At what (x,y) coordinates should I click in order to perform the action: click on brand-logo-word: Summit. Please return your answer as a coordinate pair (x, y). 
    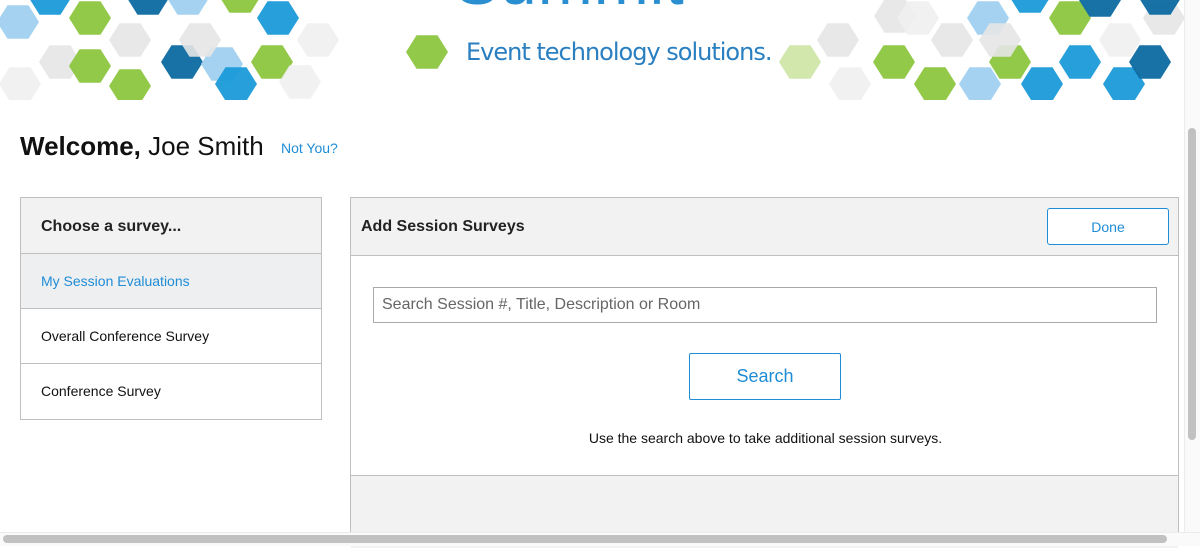
    Looking at the image, I should click on (570, 7).